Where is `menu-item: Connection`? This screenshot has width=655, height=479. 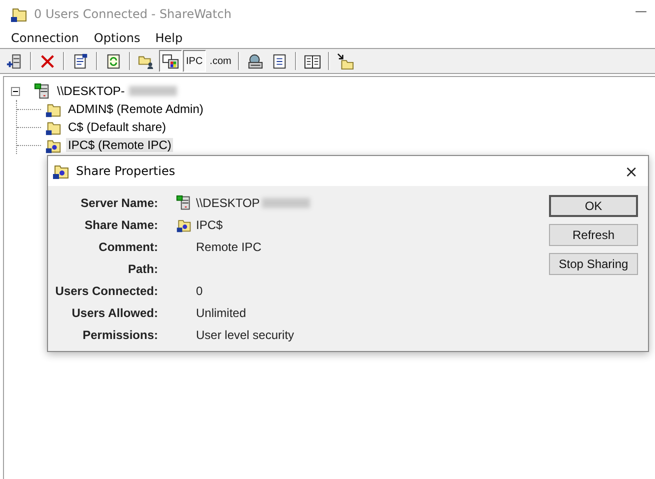
menu-item: Connection is located at coordinates (45, 38).